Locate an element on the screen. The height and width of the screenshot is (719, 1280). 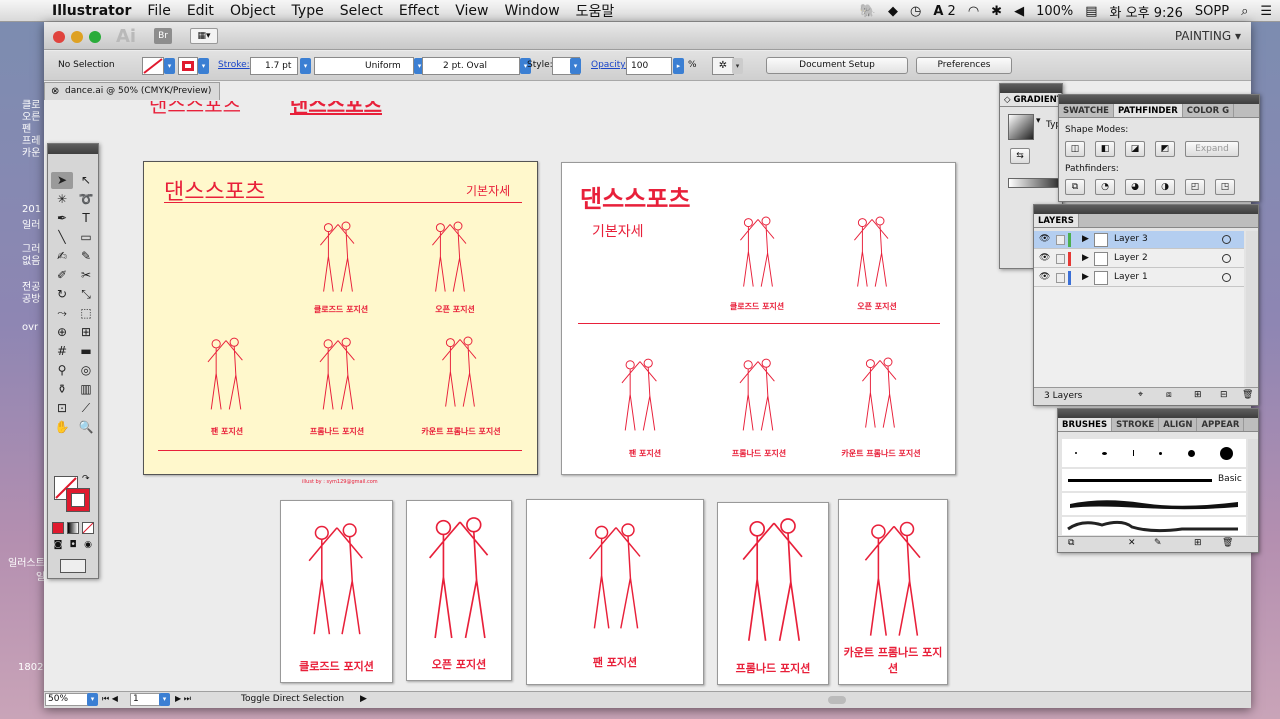
card-counter-promenade: 카운트 프롬나드 포지션 is located at coordinates (893, 592).